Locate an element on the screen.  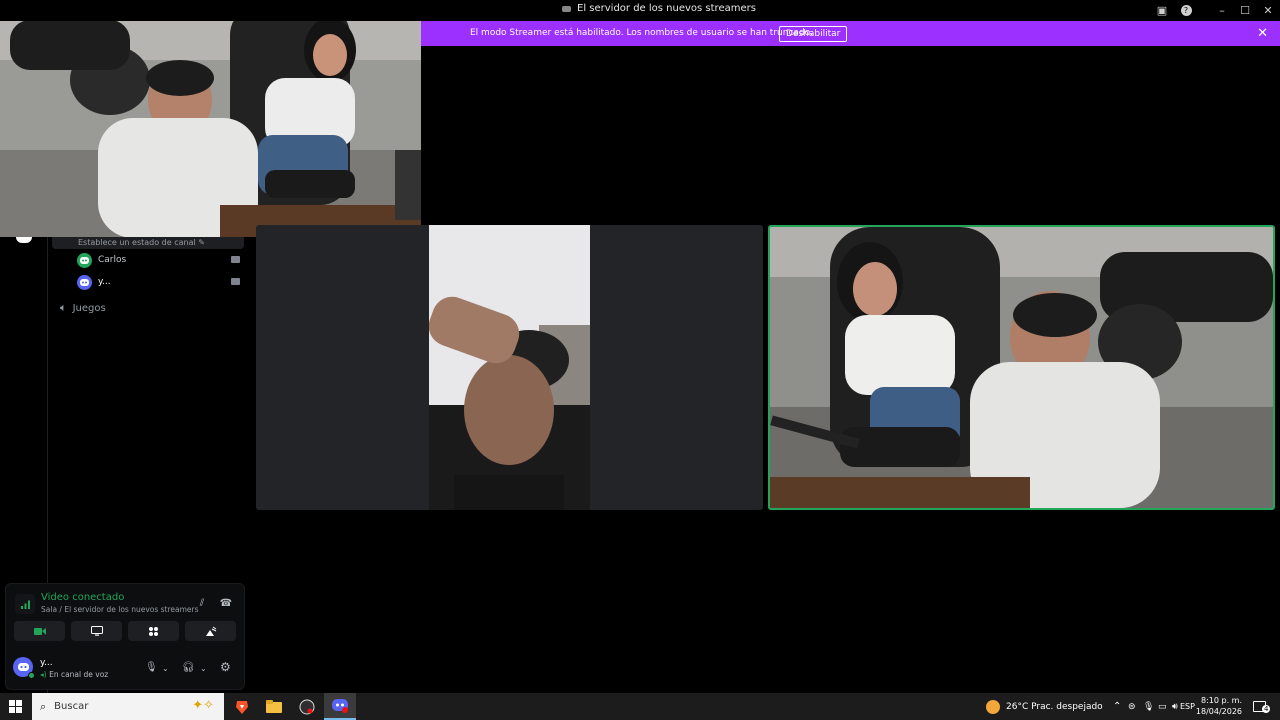
headphones-icon: 🎧︎ is located at coordinates (188, 667).